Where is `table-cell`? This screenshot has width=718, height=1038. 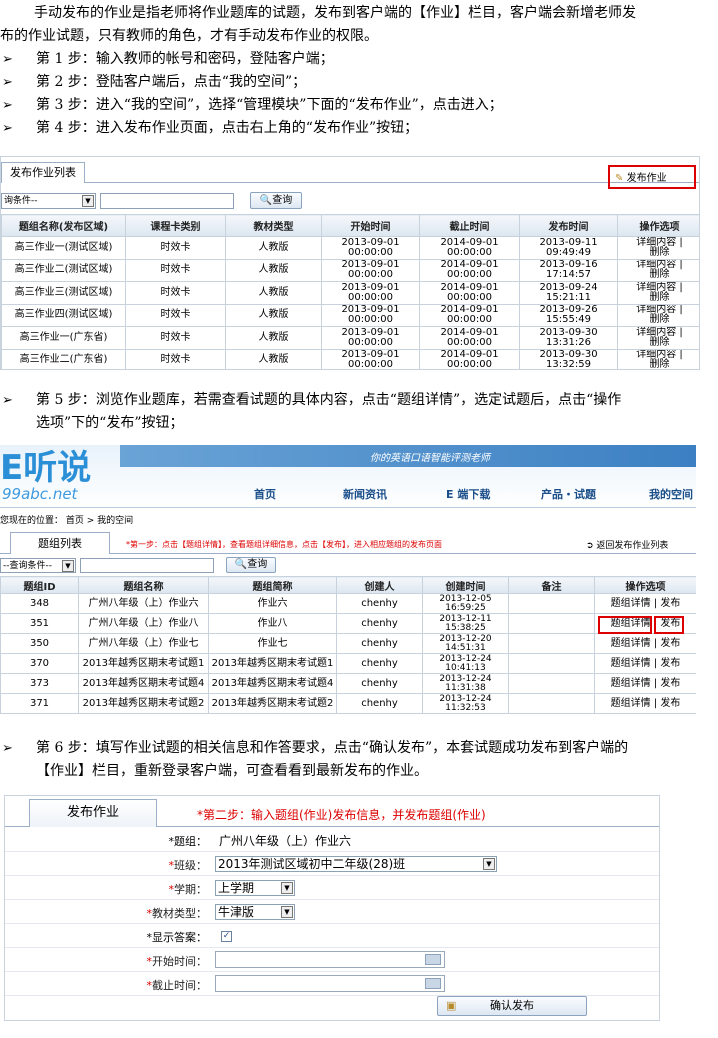
table-cell is located at coordinates (551, 643).